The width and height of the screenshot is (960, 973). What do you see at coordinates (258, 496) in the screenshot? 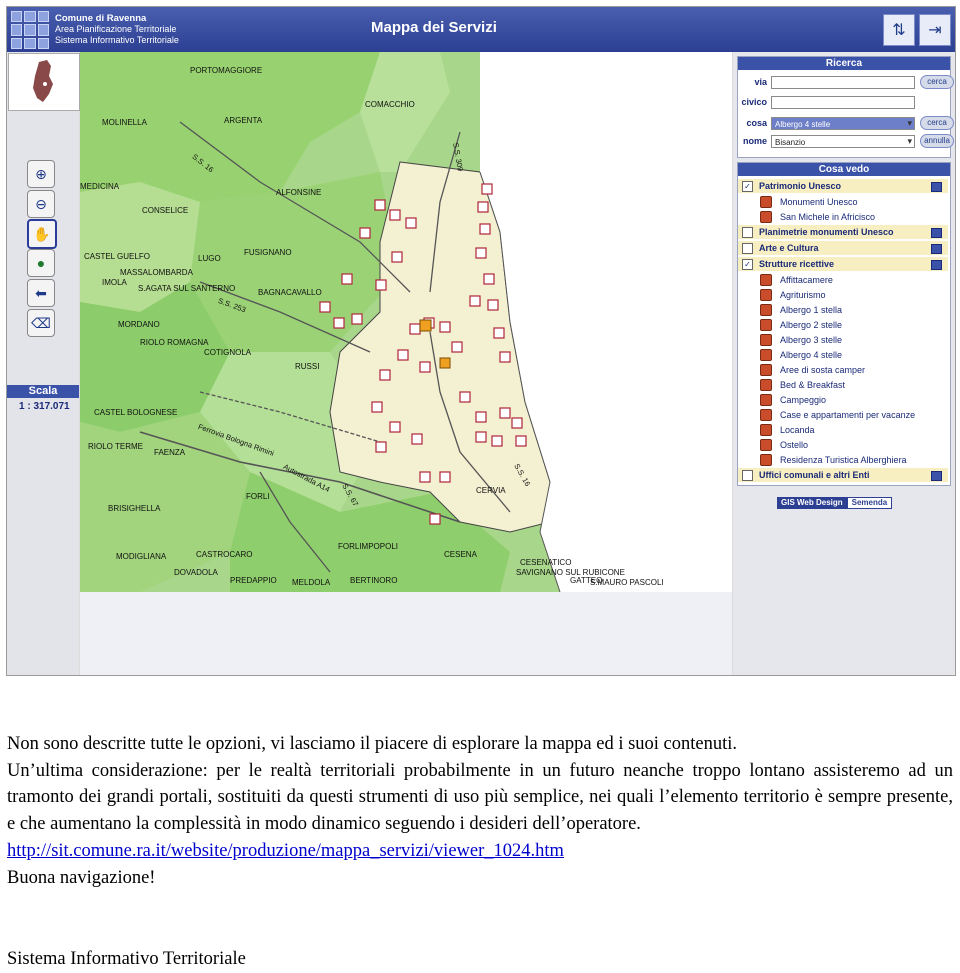
I see `map-place-label: FORLI` at bounding box center [258, 496].